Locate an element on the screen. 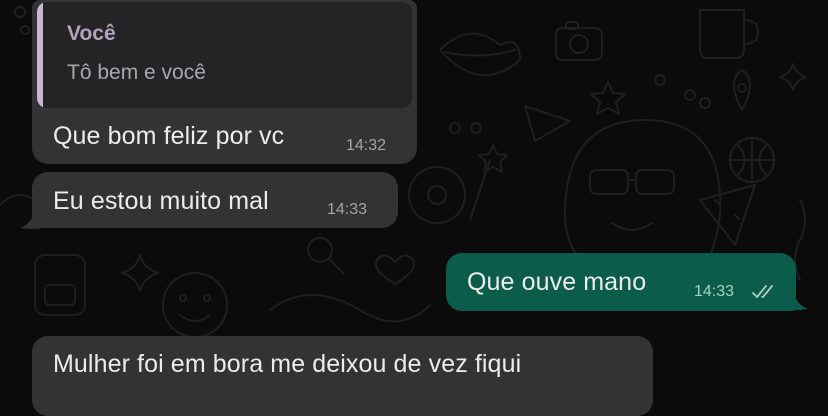  lips-doodle-icon is located at coordinates (480, 54).